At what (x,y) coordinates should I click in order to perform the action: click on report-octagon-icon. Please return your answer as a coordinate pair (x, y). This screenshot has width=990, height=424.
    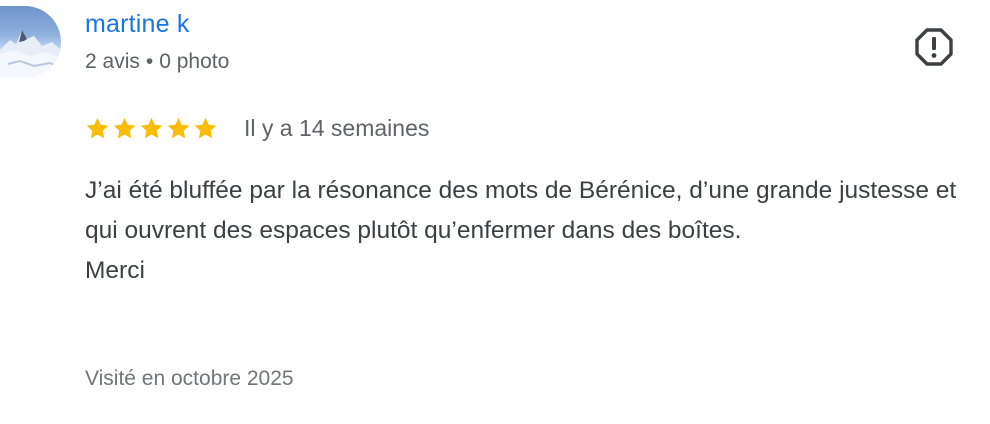
    Looking at the image, I should click on (934, 47).